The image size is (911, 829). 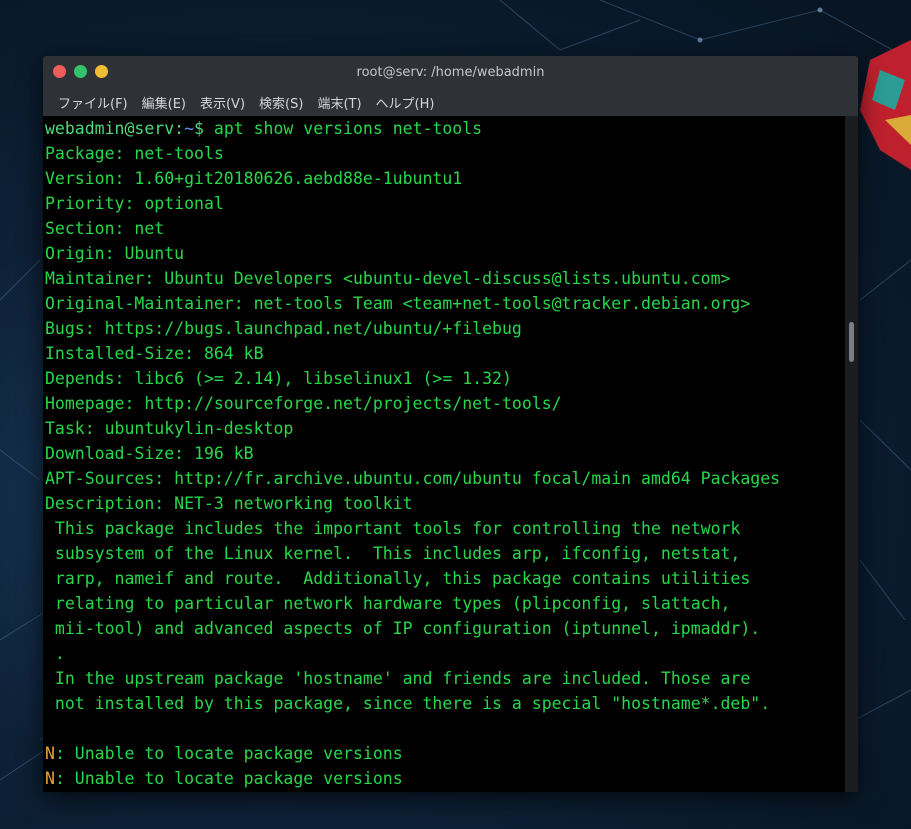 I want to click on menu-help: ヘルプ(H), so click(x=405, y=102).